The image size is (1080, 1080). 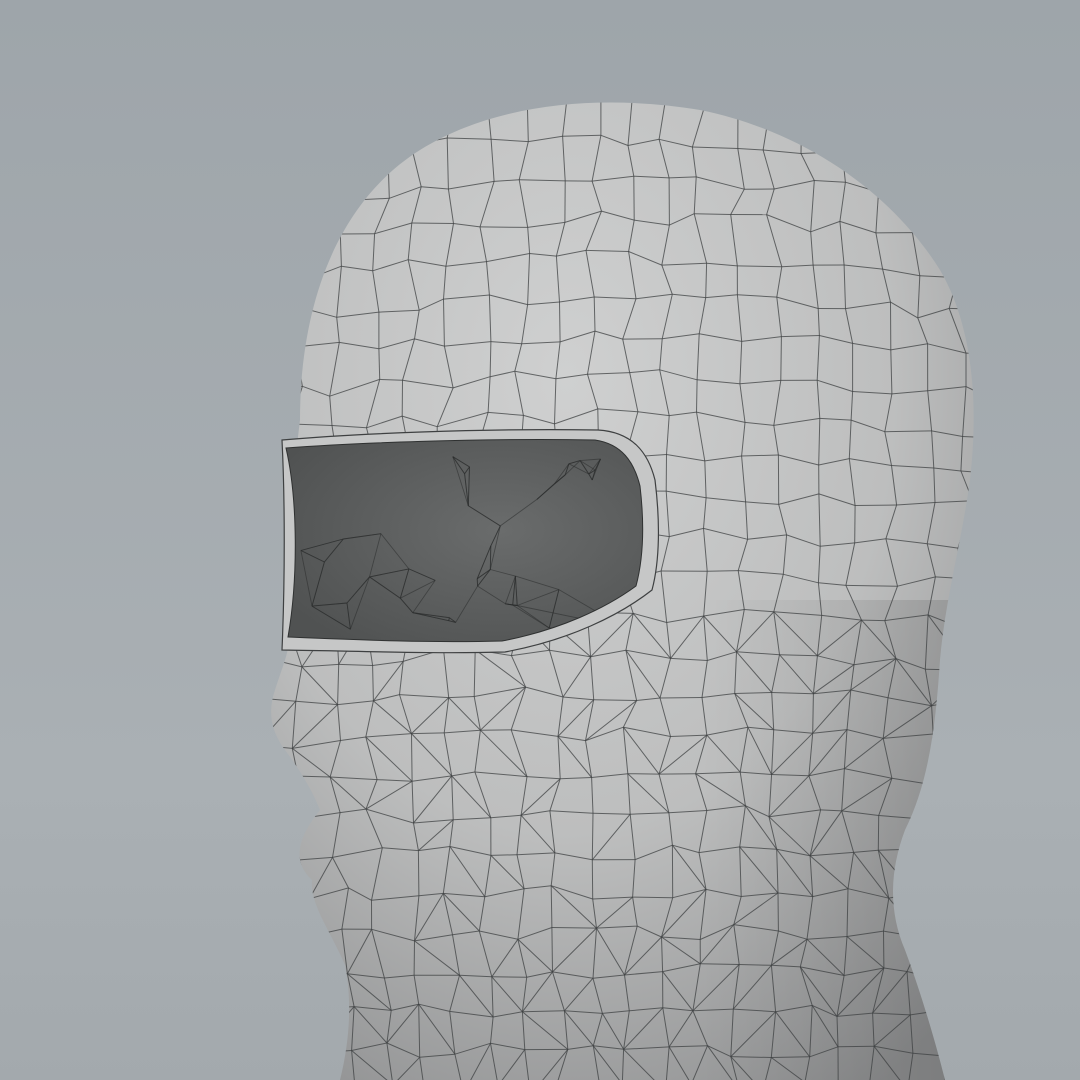 What do you see at coordinates (490, 557) in the screenshot?
I see `inner-mesh-edge` at bounding box center [490, 557].